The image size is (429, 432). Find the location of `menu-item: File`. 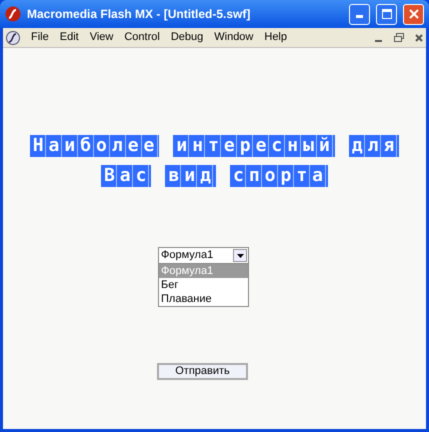

menu-item: File is located at coordinates (40, 37).